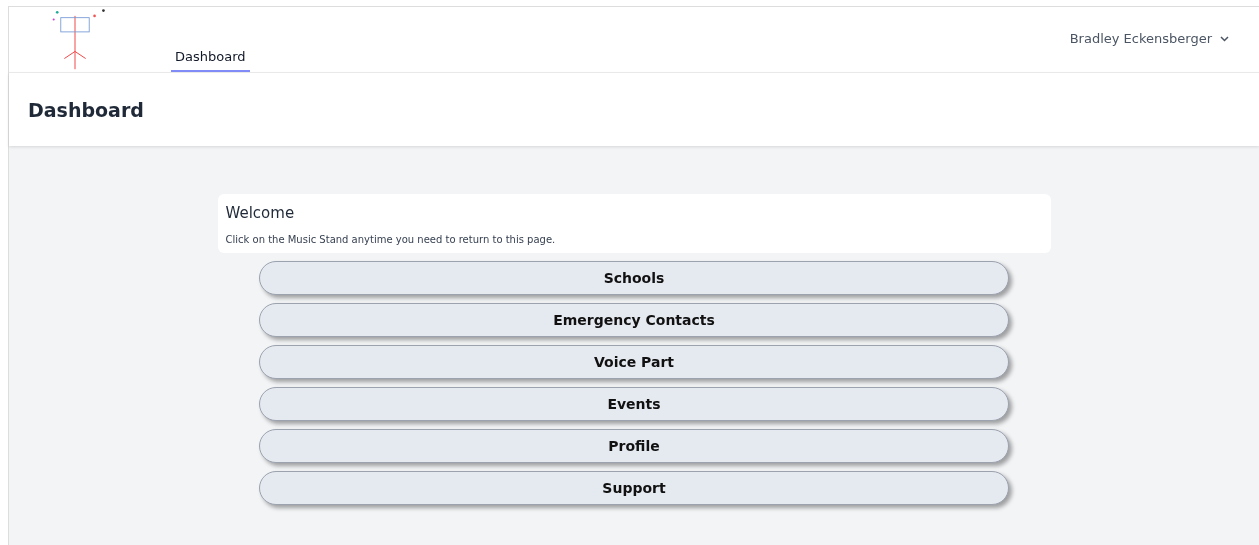 This screenshot has width=1259, height=545. Describe the element at coordinates (391, 239) in the screenshot. I see `welcome-text: Click on the Music Stand anytime you need to return to this page.` at that location.